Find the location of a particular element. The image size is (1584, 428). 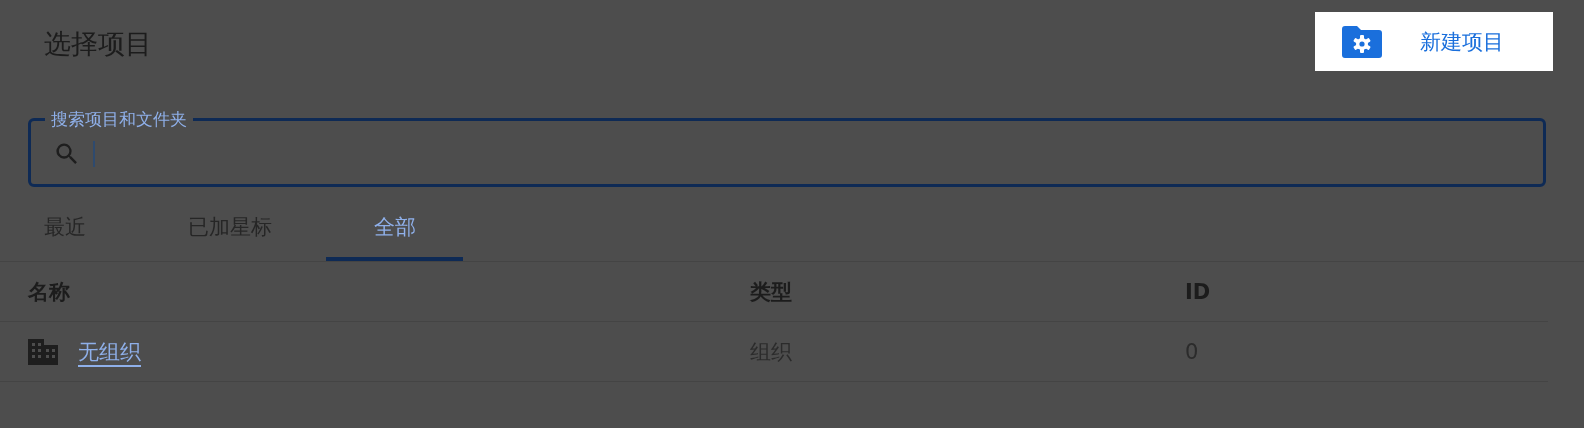

building-icon is located at coordinates (43, 351).